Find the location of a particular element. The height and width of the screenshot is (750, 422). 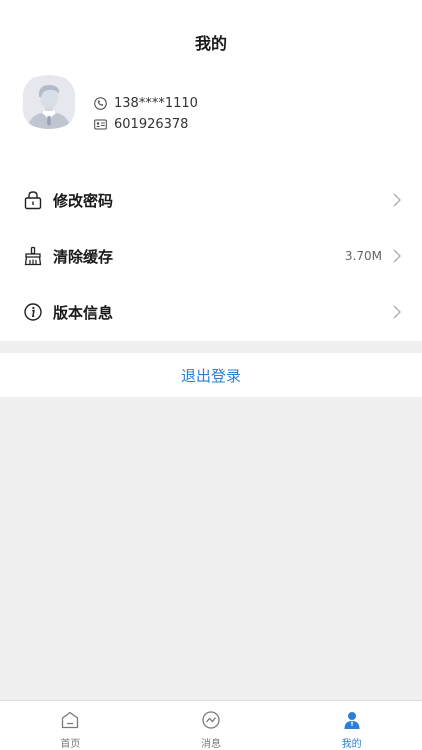

page-title: 我的 is located at coordinates (210, 43).